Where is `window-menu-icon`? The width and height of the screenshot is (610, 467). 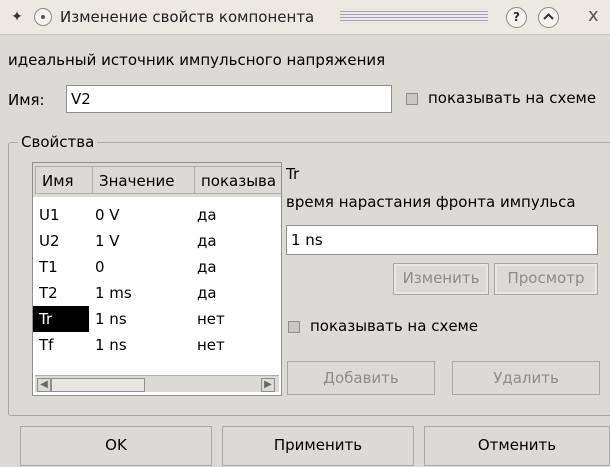
window-menu-icon is located at coordinates (43, 17).